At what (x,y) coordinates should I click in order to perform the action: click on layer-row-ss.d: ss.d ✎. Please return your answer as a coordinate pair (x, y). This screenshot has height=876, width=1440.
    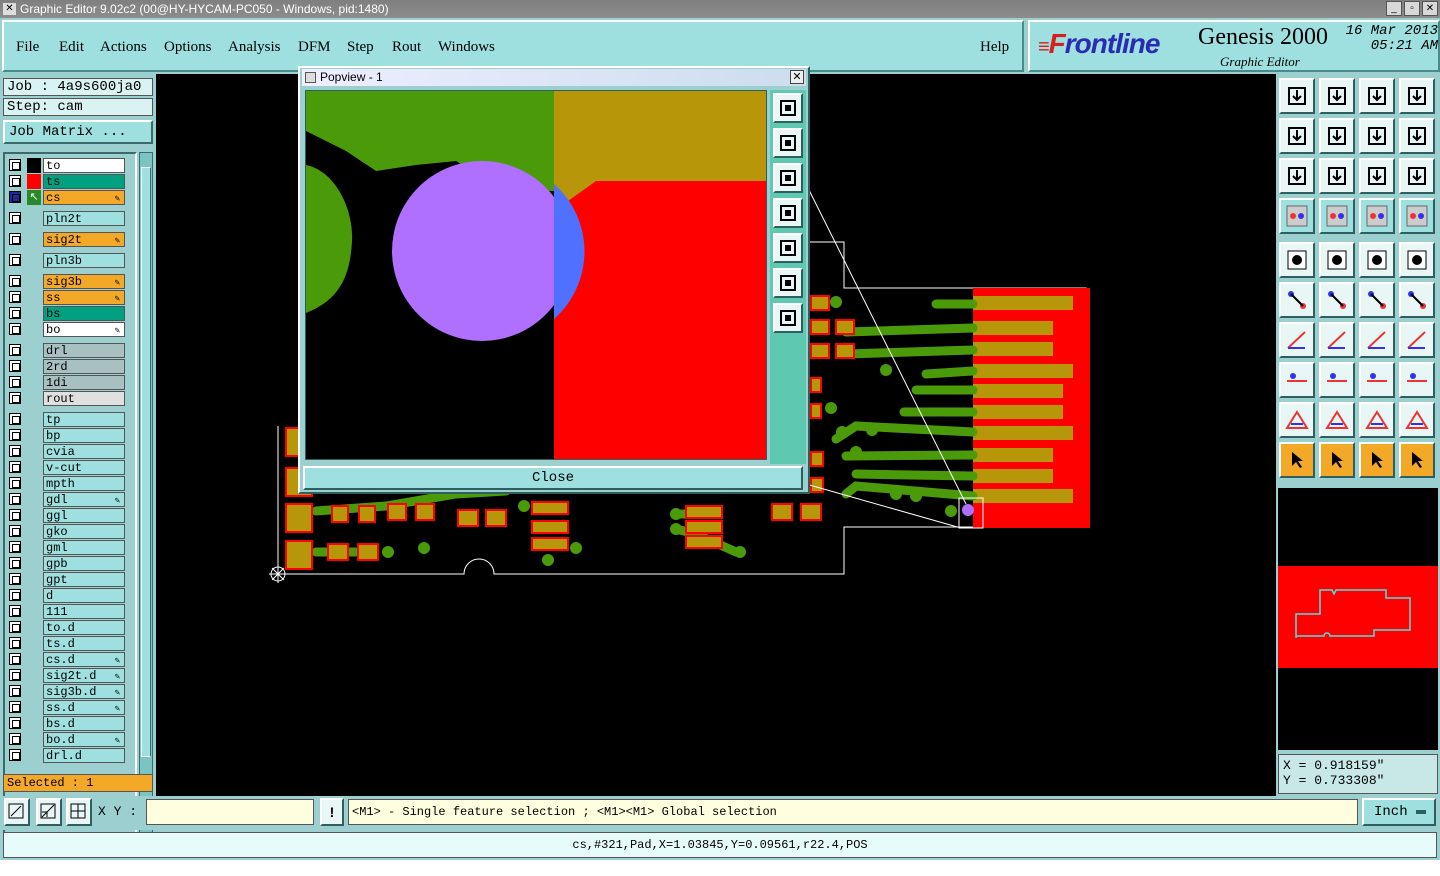
    Looking at the image, I should click on (67, 707).